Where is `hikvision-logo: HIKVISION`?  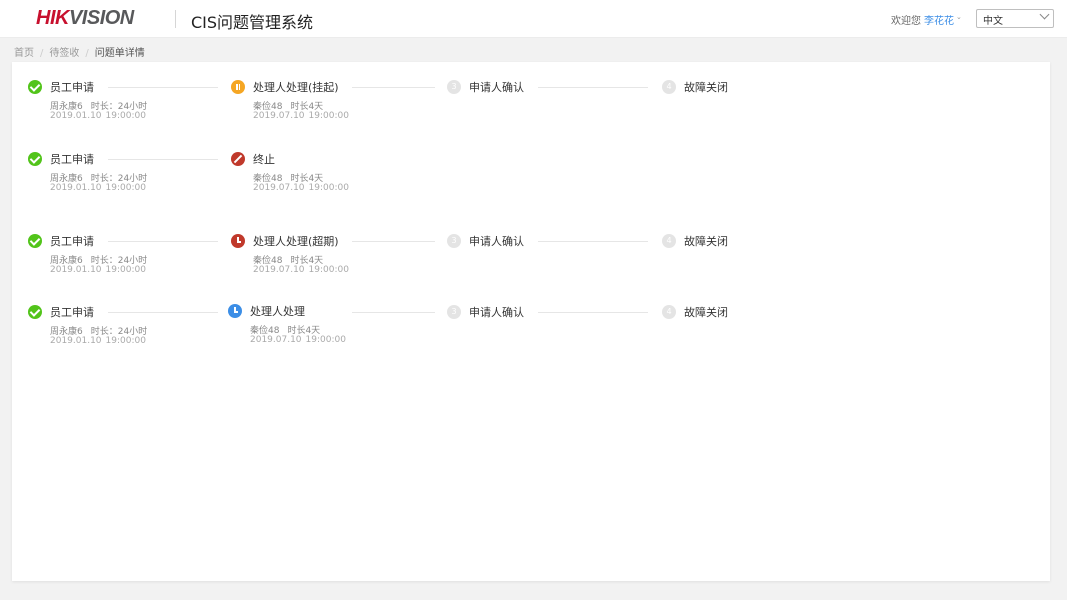 hikvision-logo: HIKVISION is located at coordinates (85, 18).